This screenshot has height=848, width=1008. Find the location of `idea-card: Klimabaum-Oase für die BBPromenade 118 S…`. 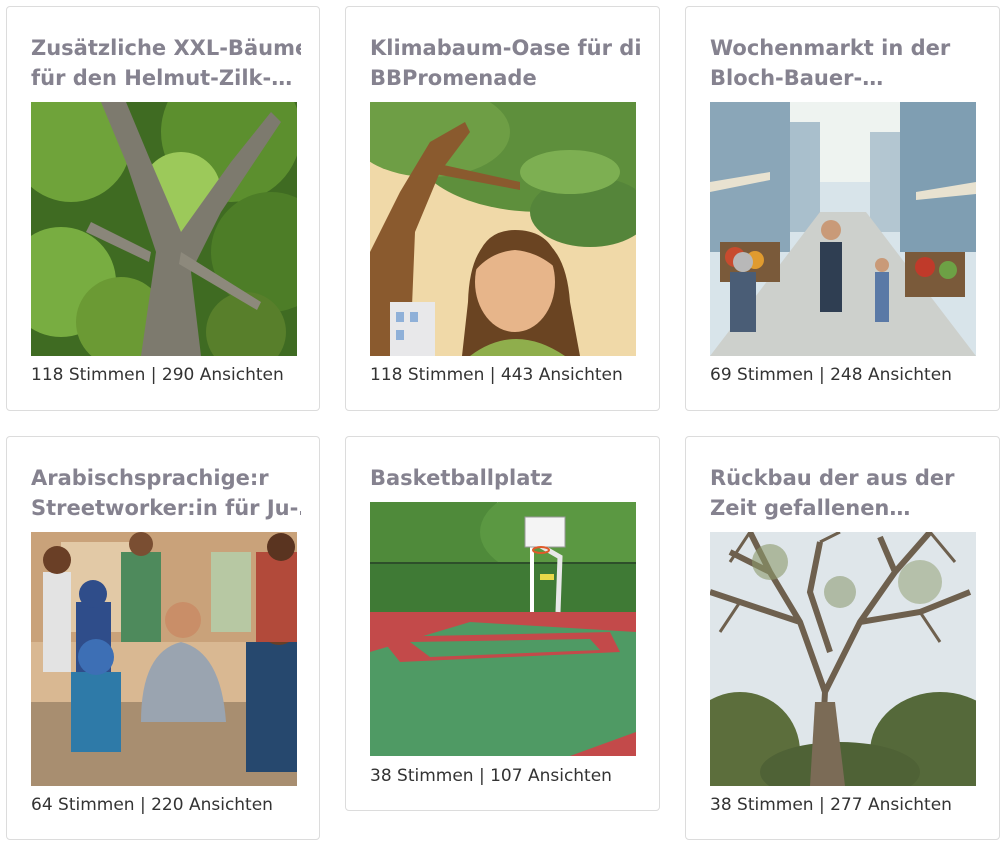

idea-card: Klimabaum-Oase für die BBPromenade 118 S… is located at coordinates (502, 208).